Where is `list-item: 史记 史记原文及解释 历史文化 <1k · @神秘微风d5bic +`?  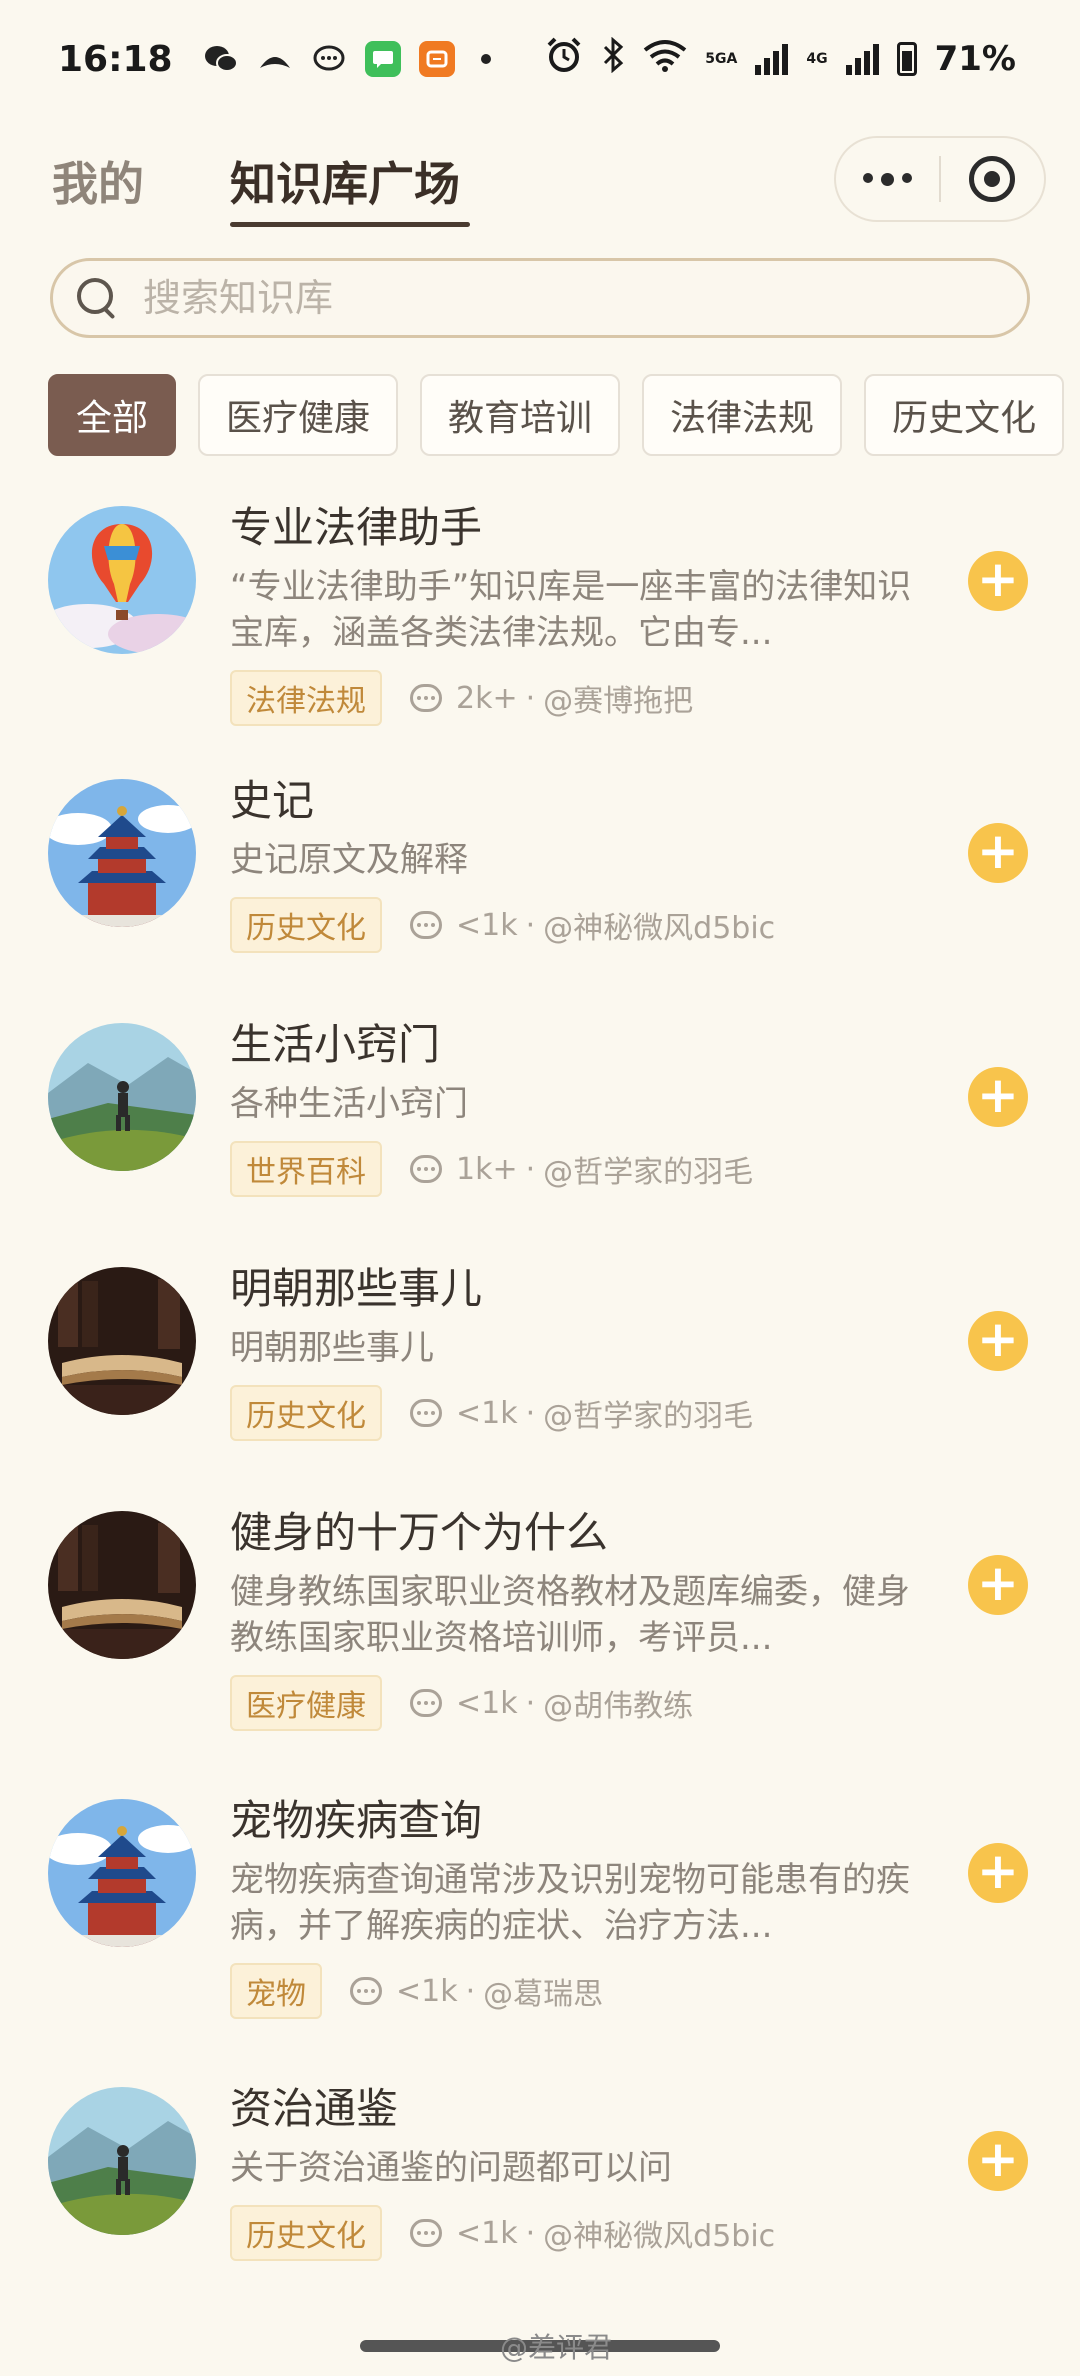
list-item: 史记 史记原文及解释 历史文化 <1k · @神秘微风d5bic + is located at coordinates (540, 893).